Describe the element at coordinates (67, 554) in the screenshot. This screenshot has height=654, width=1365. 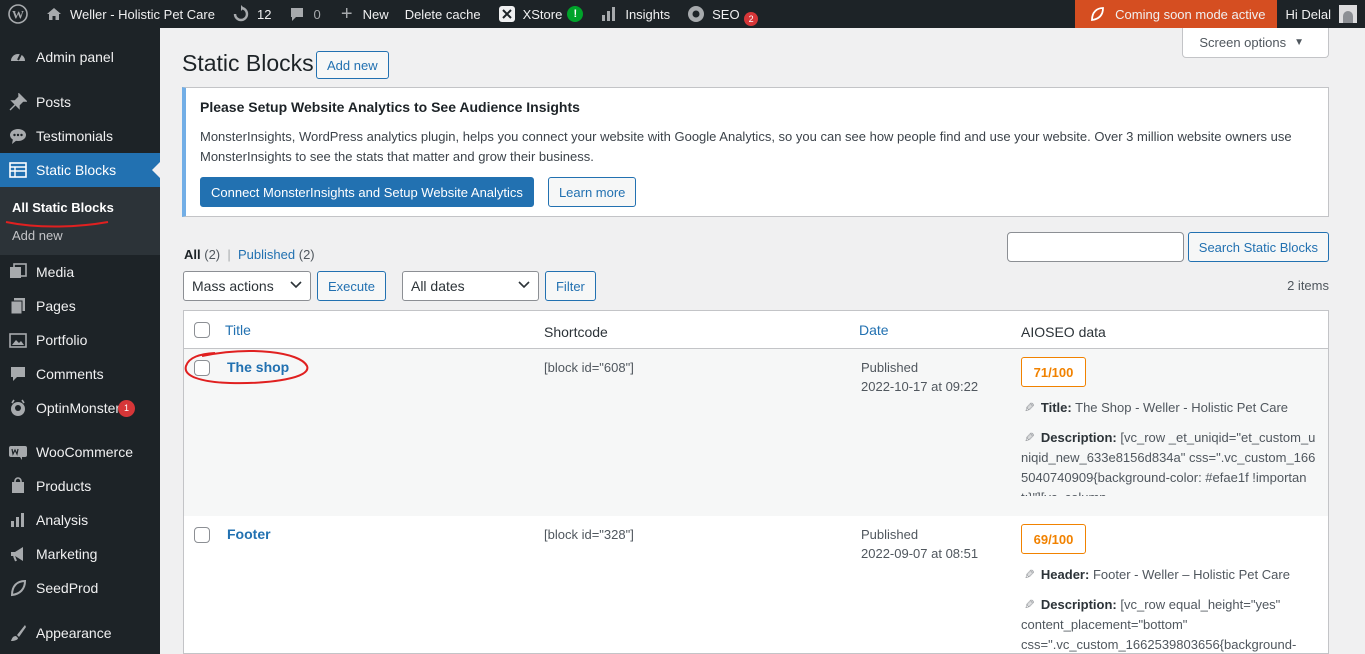
I see `sidebar-item-label: Marketing` at that location.